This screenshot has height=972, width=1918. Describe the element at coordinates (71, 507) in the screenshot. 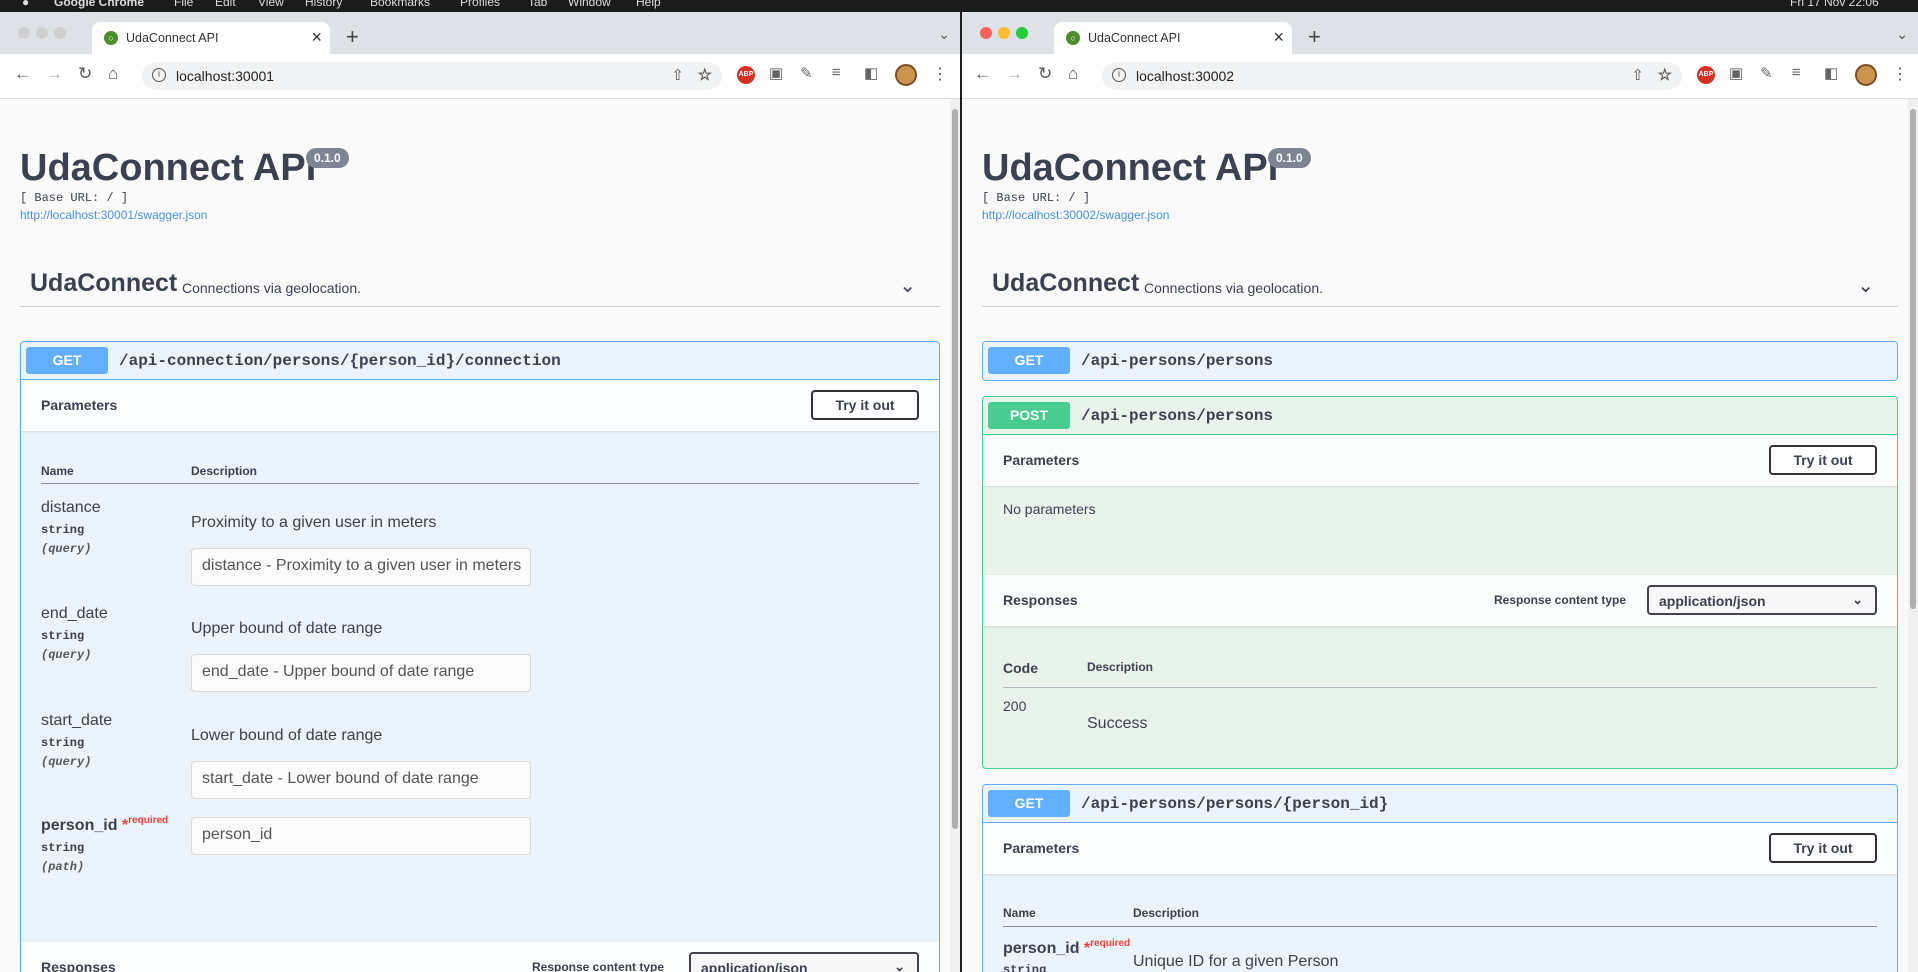

I see `param-name: distance` at that location.